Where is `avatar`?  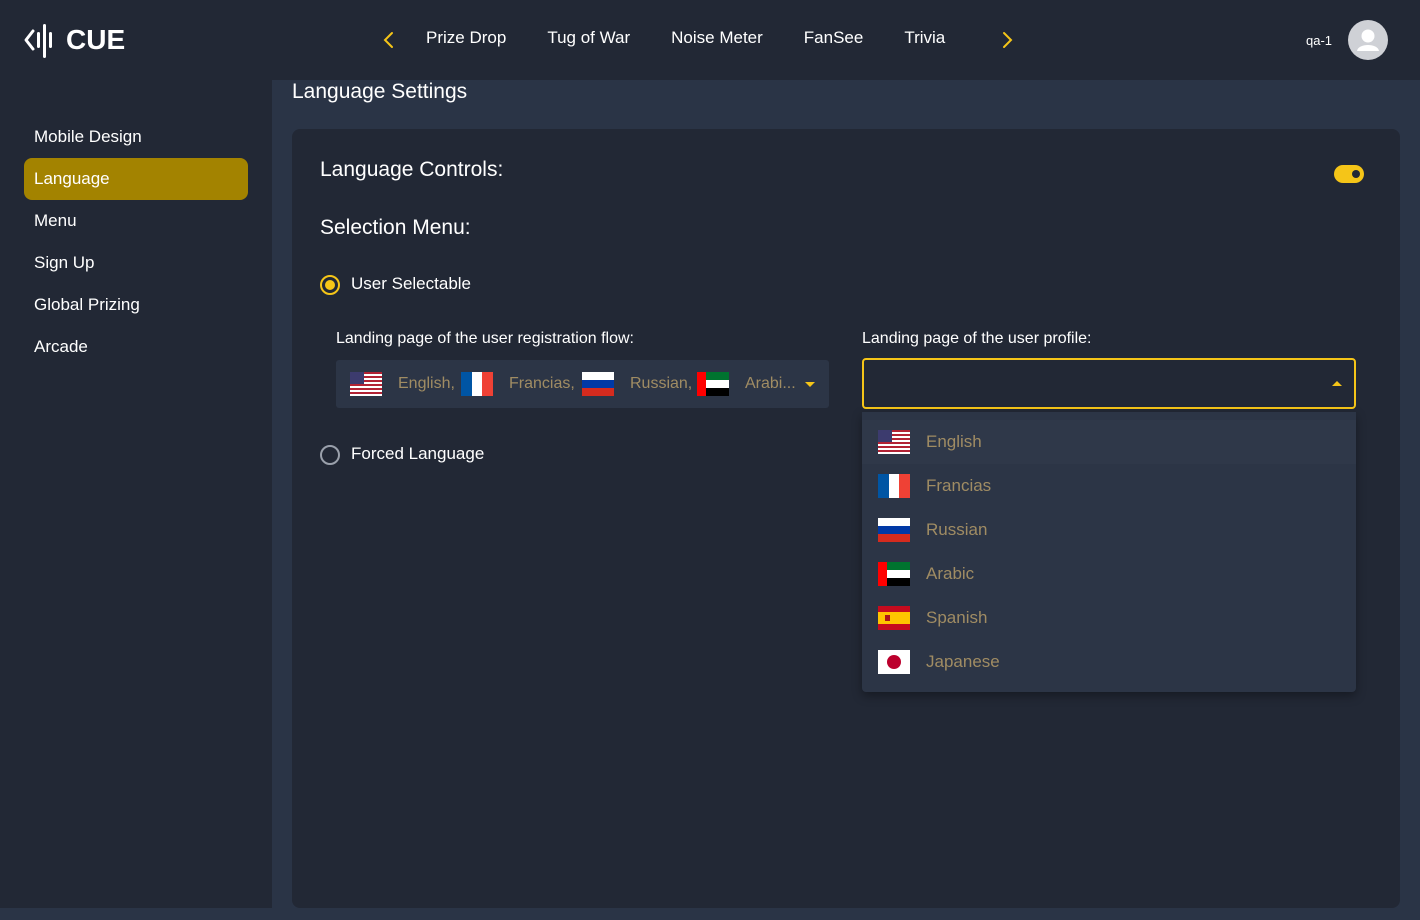 avatar is located at coordinates (1368, 40).